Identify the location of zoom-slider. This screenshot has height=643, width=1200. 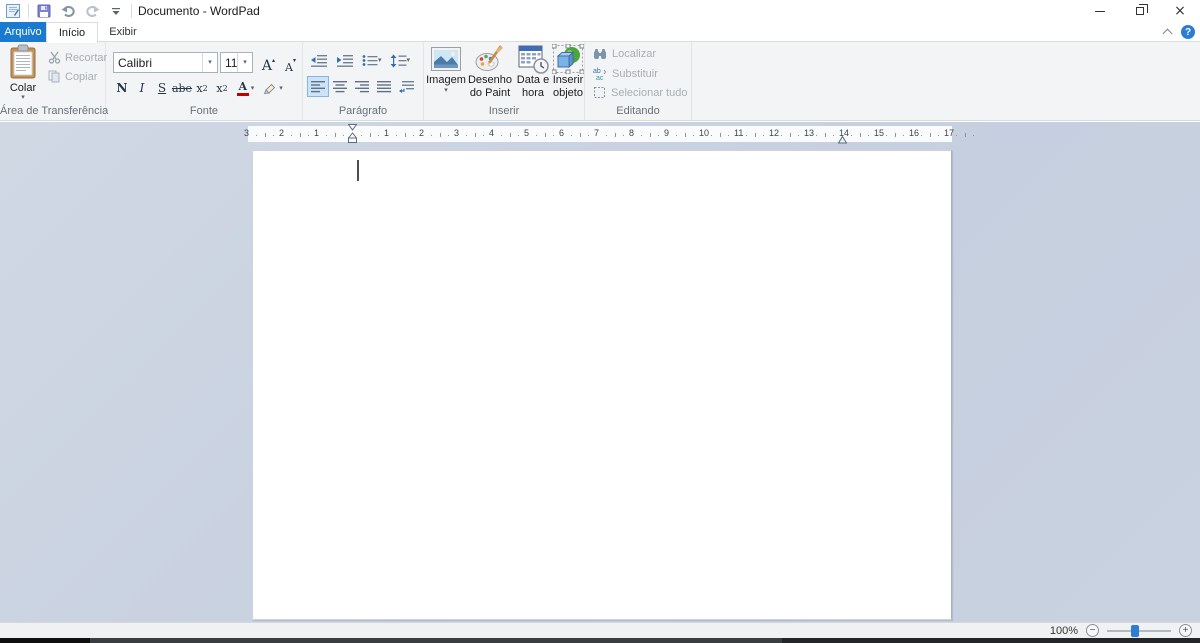
(1139, 630).